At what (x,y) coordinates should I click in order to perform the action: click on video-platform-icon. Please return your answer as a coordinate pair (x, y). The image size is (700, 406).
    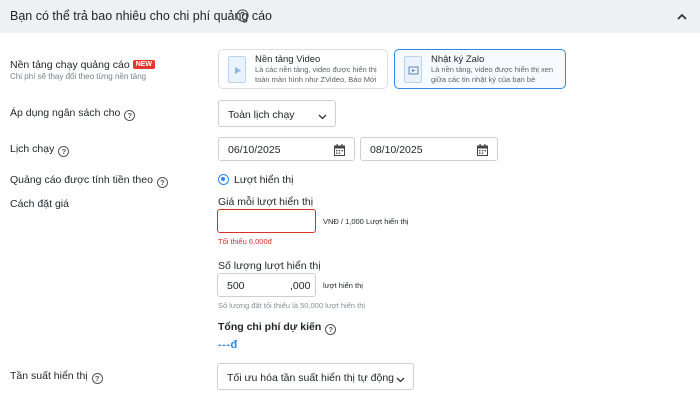
    Looking at the image, I should click on (237, 69).